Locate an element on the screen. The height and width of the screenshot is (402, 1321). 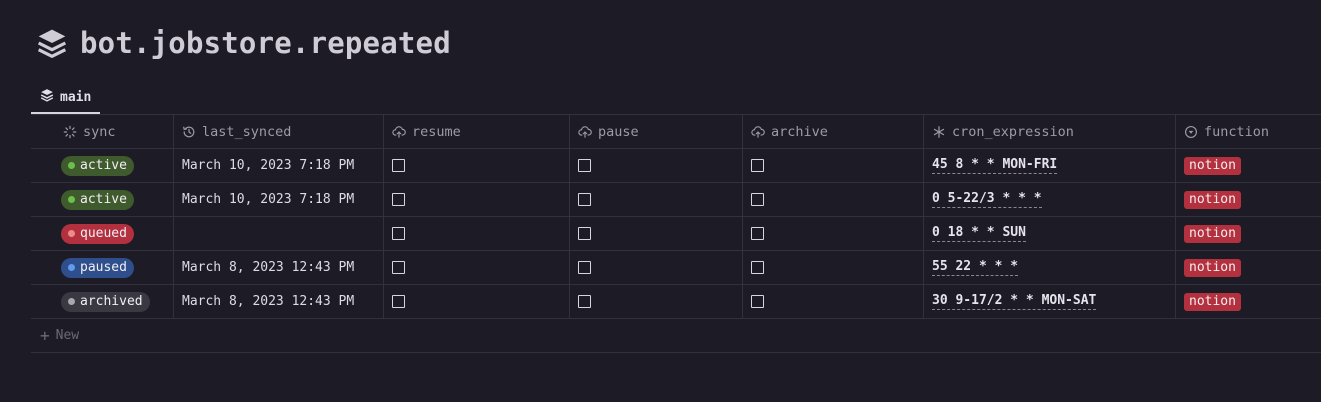
cell-cron-expression: 0 18 * * SUN is located at coordinates (1050, 233).